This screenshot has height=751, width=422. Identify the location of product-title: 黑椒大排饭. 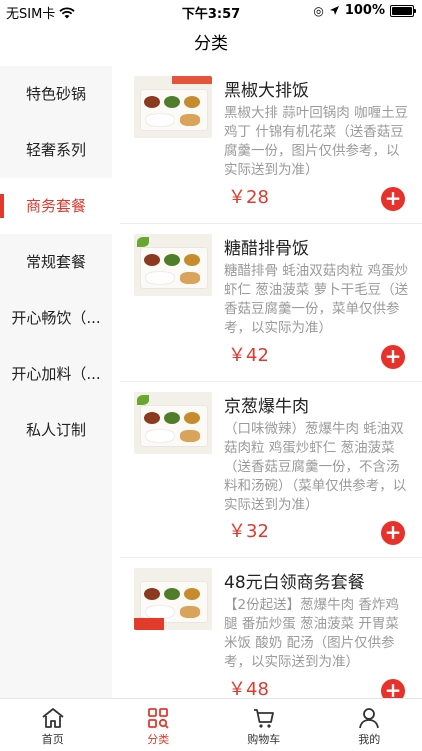
(266, 88).